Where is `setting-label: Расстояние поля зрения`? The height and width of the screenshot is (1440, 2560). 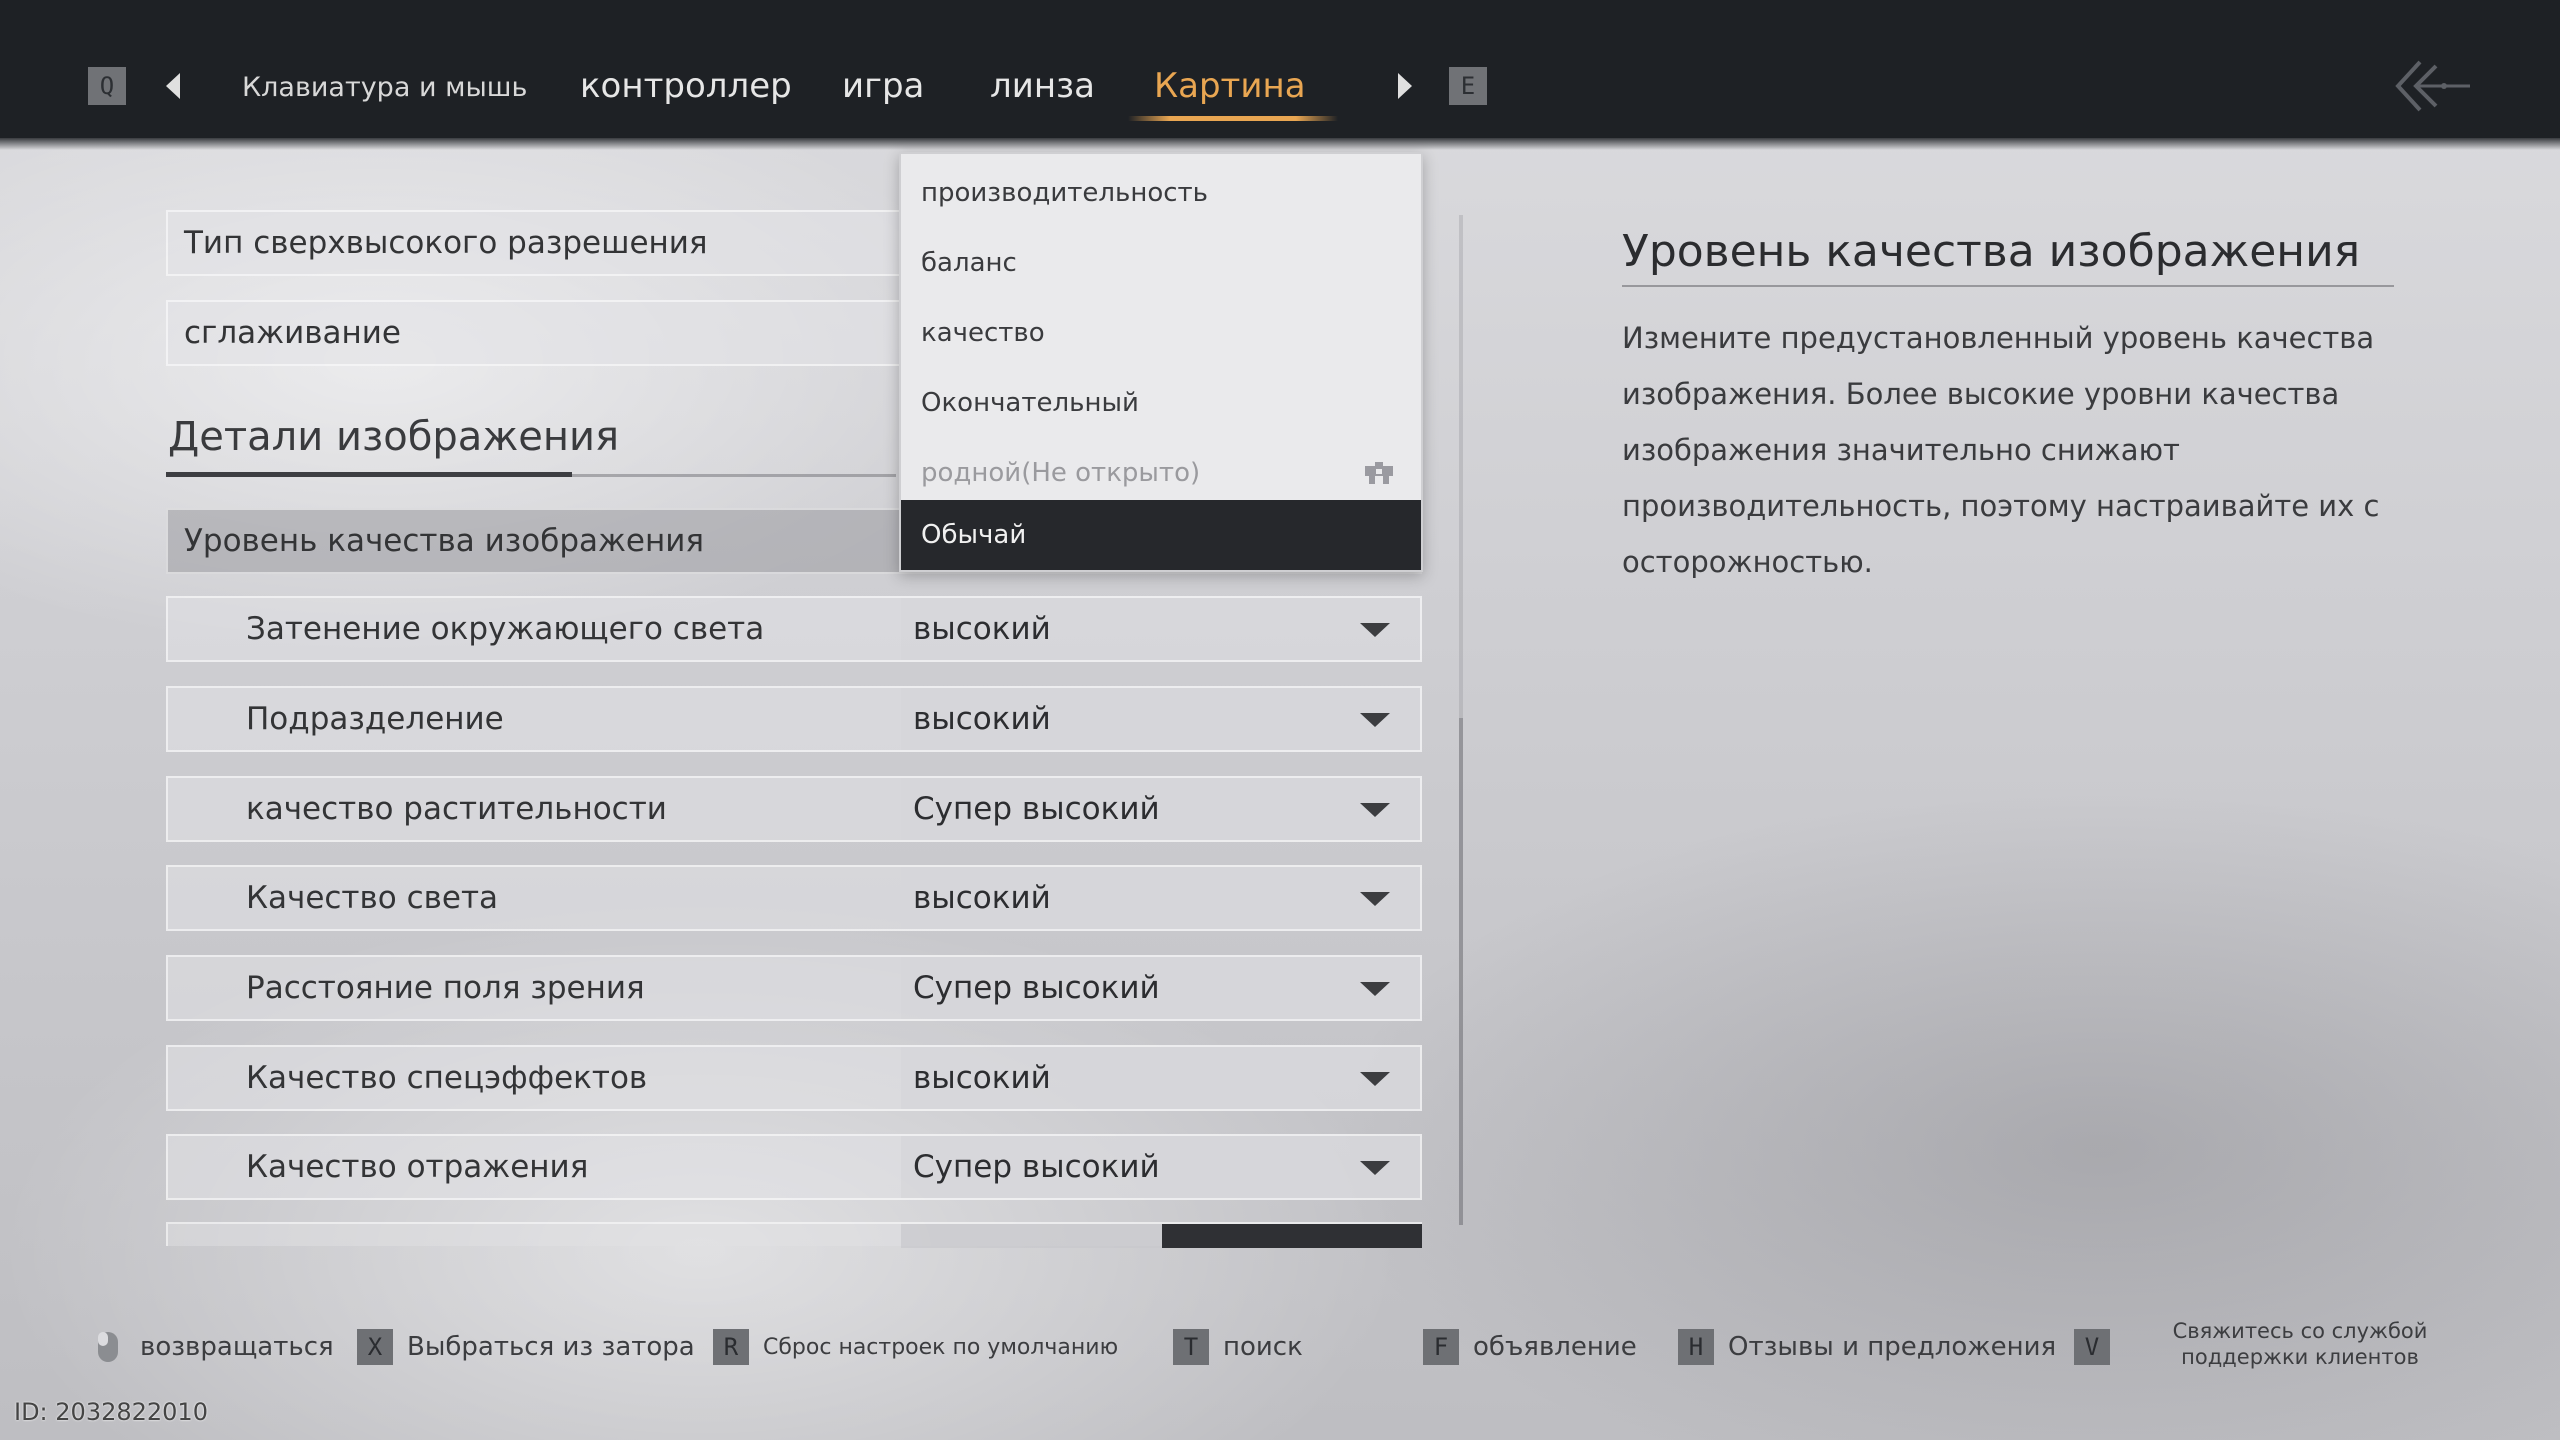 setting-label: Расстояние поля зрения is located at coordinates (445, 988).